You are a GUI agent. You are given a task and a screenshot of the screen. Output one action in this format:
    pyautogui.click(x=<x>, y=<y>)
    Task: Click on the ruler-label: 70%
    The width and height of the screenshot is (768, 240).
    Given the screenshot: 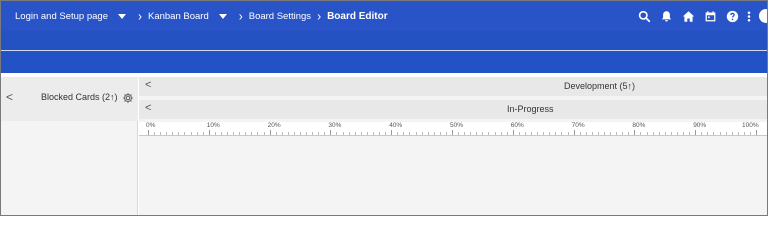 What is the action you would take?
    pyautogui.click(x=578, y=125)
    